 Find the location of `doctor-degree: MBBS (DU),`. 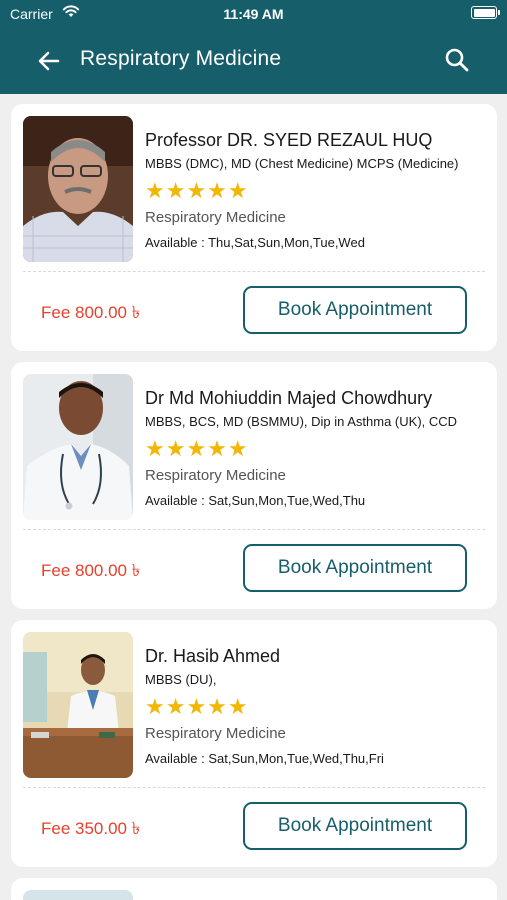

doctor-degree: MBBS (DU), is located at coordinates (181, 679).